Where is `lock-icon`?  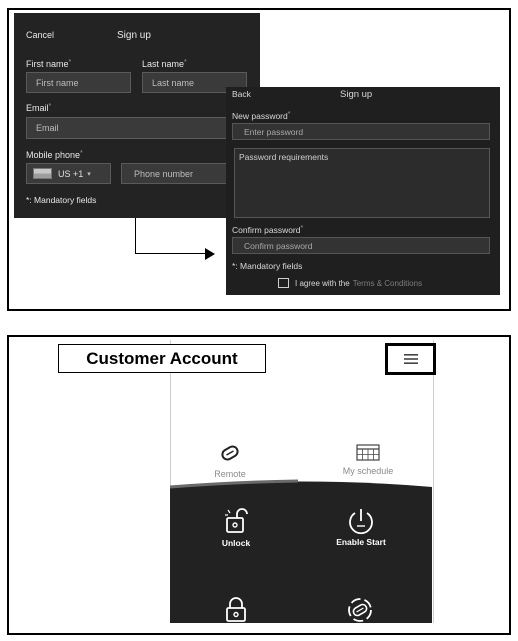 lock-icon is located at coordinates (236, 609).